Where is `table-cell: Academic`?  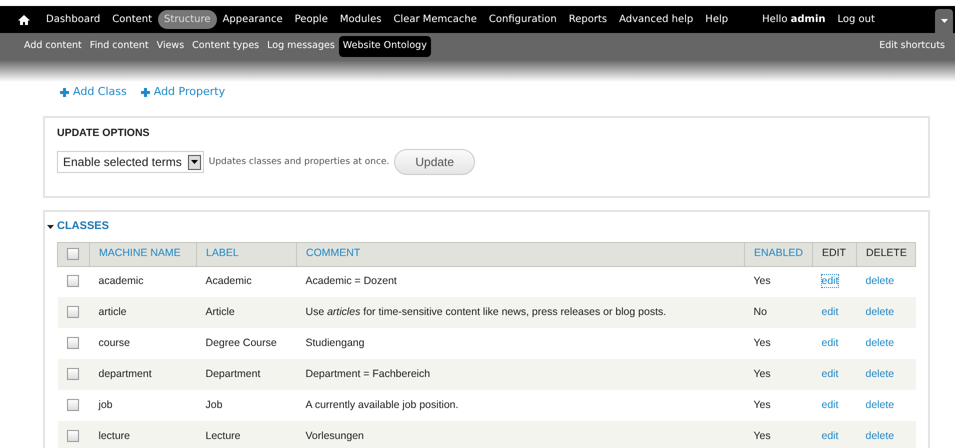 table-cell: Academic is located at coordinates (229, 281).